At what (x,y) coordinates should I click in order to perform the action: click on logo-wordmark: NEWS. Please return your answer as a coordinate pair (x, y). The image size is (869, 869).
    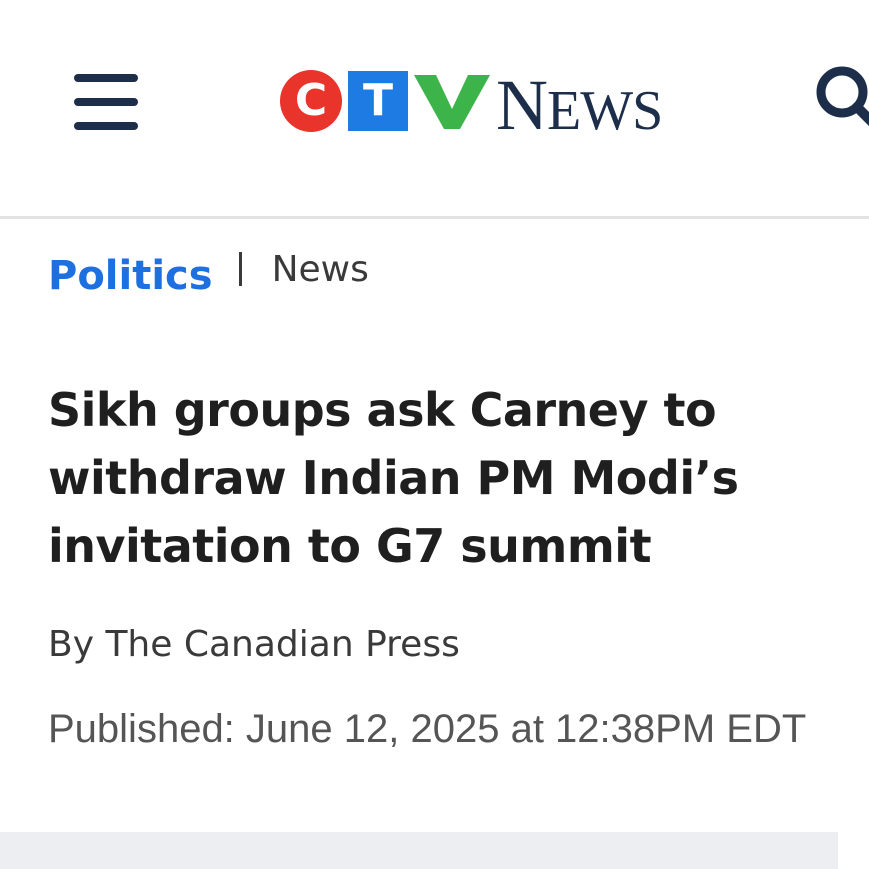
    Looking at the image, I should click on (579, 105).